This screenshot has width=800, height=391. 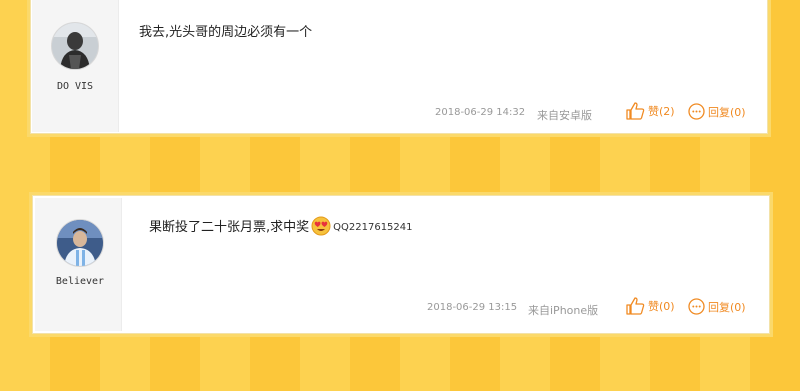 What do you see at coordinates (80, 281) in the screenshot?
I see `username: Believer` at bounding box center [80, 281].